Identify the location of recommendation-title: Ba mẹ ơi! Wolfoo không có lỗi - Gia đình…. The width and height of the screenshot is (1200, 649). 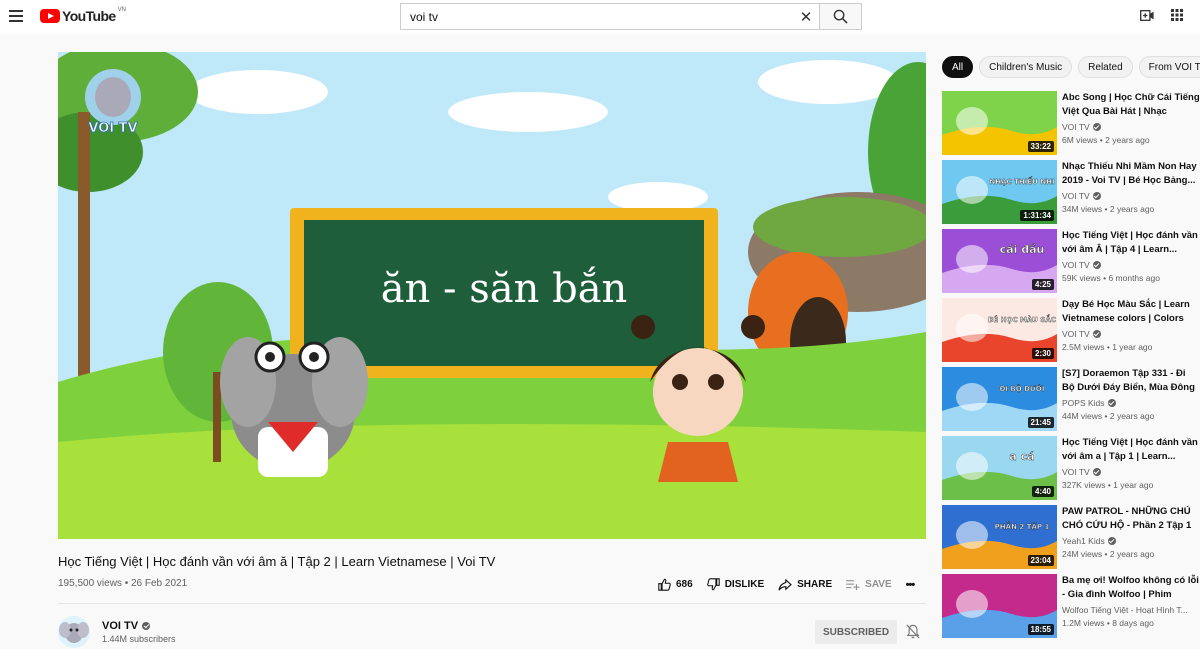
(1131, 587).